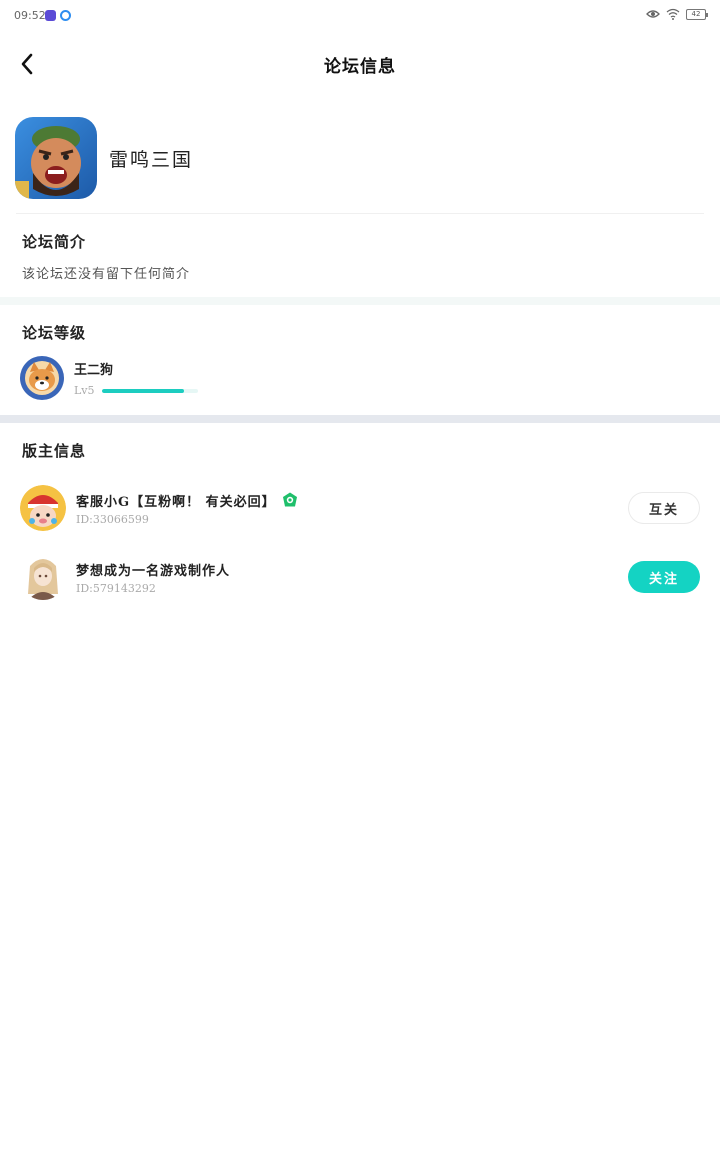 Image resolution: width=720 pixels, height=1152 pixels. What do you see at coordinates (84, 390) in the screenshot?
I see `level-badge: Lv5` at bounding box center [84, 390].